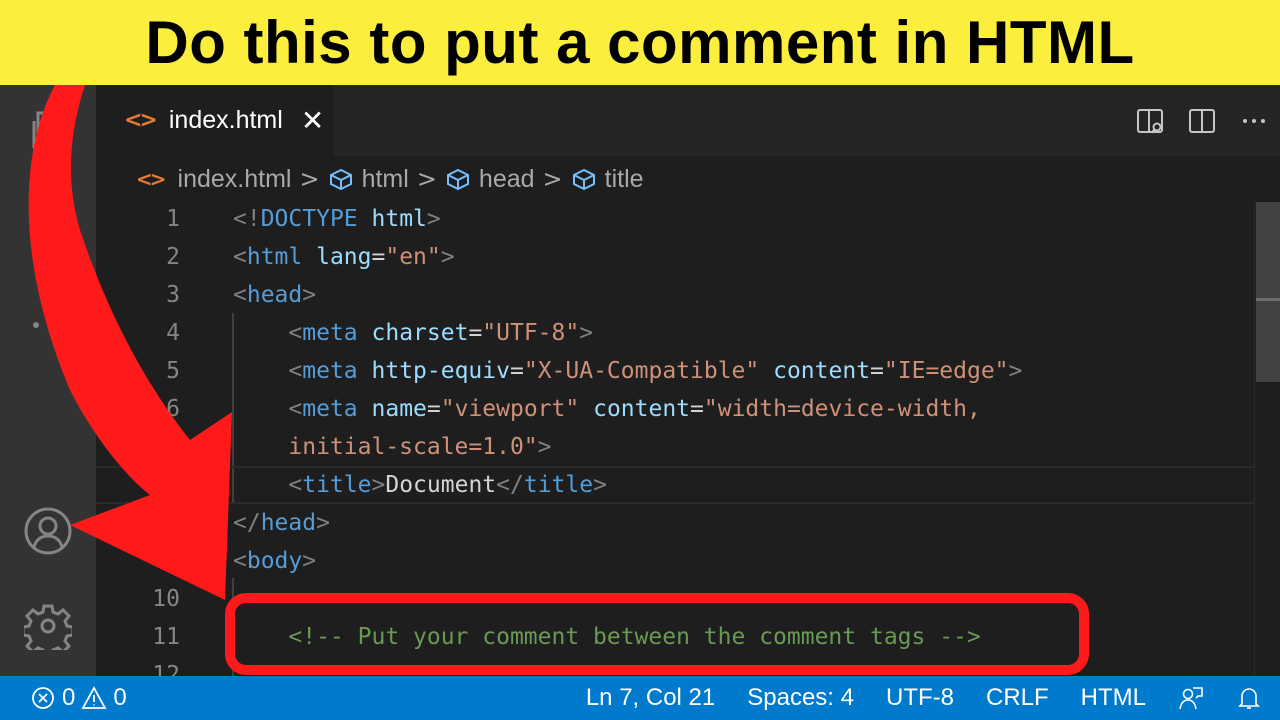  Describe the element at coordinates (1268, 299) in the screenshot. I see `cursor-position-marker` at that location.